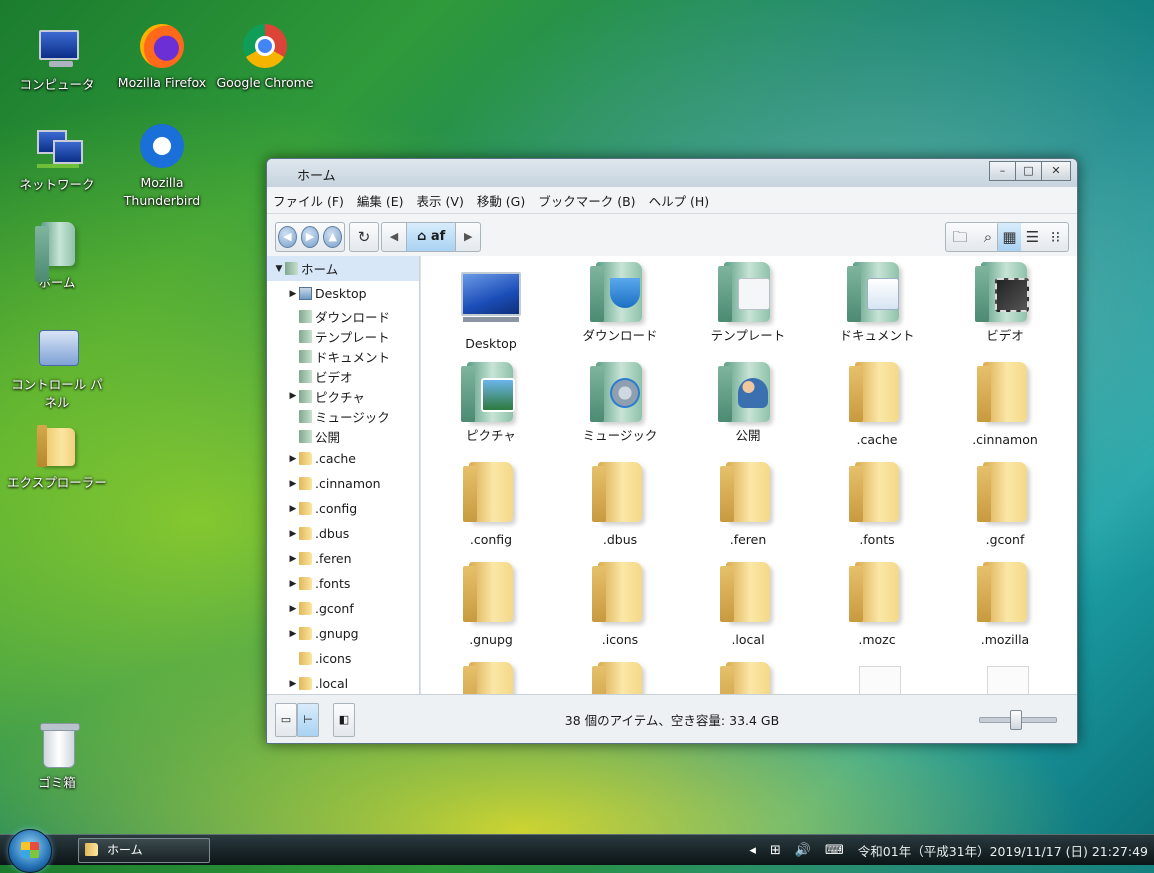 Image resolution: width=1154 pixels, height=873 pixels. Describe the element at coordinates (440, 200) in the screenshot. I see `menu-view: 表示 (V)` at that location.